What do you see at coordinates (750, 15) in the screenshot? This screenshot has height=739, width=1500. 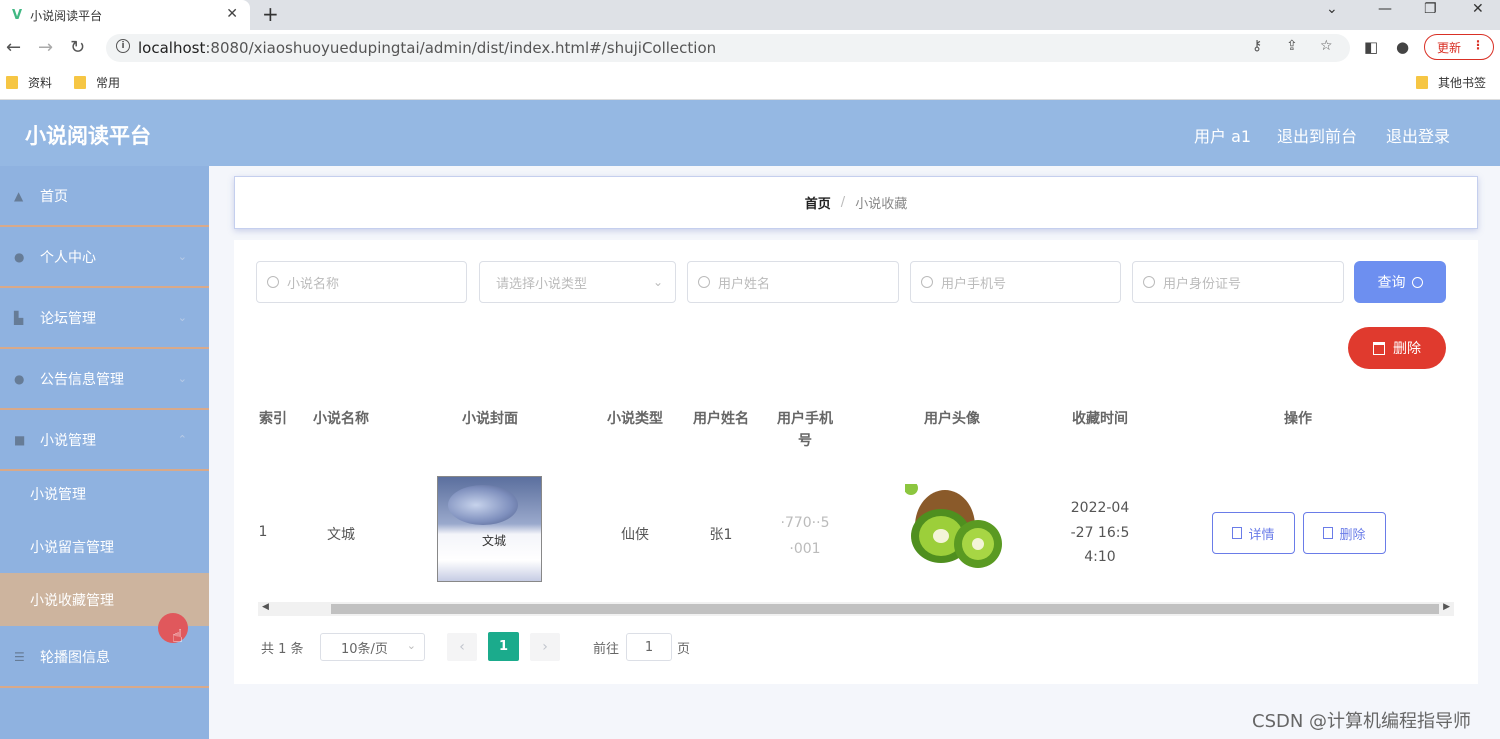 I see `browser-tab-bar: V 小说阅读平台 ✕ + ⌄ — ❐ ✕` at bounding box center [750, 15].